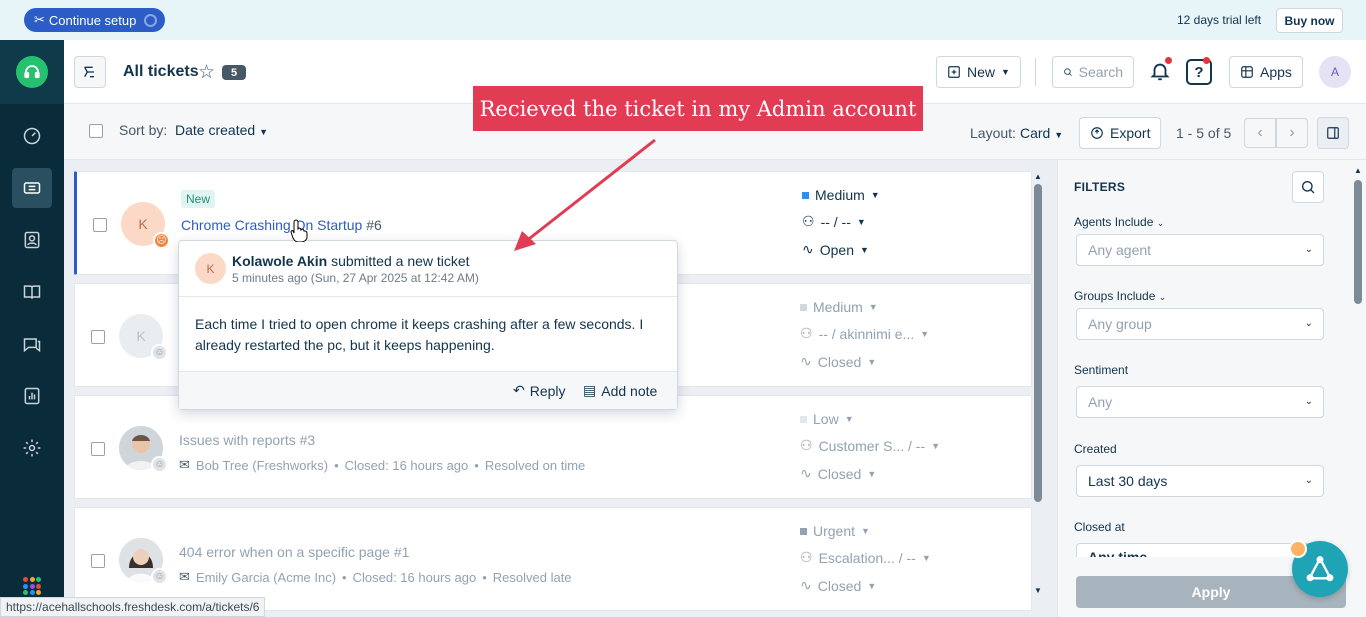 This screenshot has width=1366, height=617. What do you see at coordinates (1130, 133) in the screenshot?
I see `export-label: Export` at bounding box center [1130, 133].